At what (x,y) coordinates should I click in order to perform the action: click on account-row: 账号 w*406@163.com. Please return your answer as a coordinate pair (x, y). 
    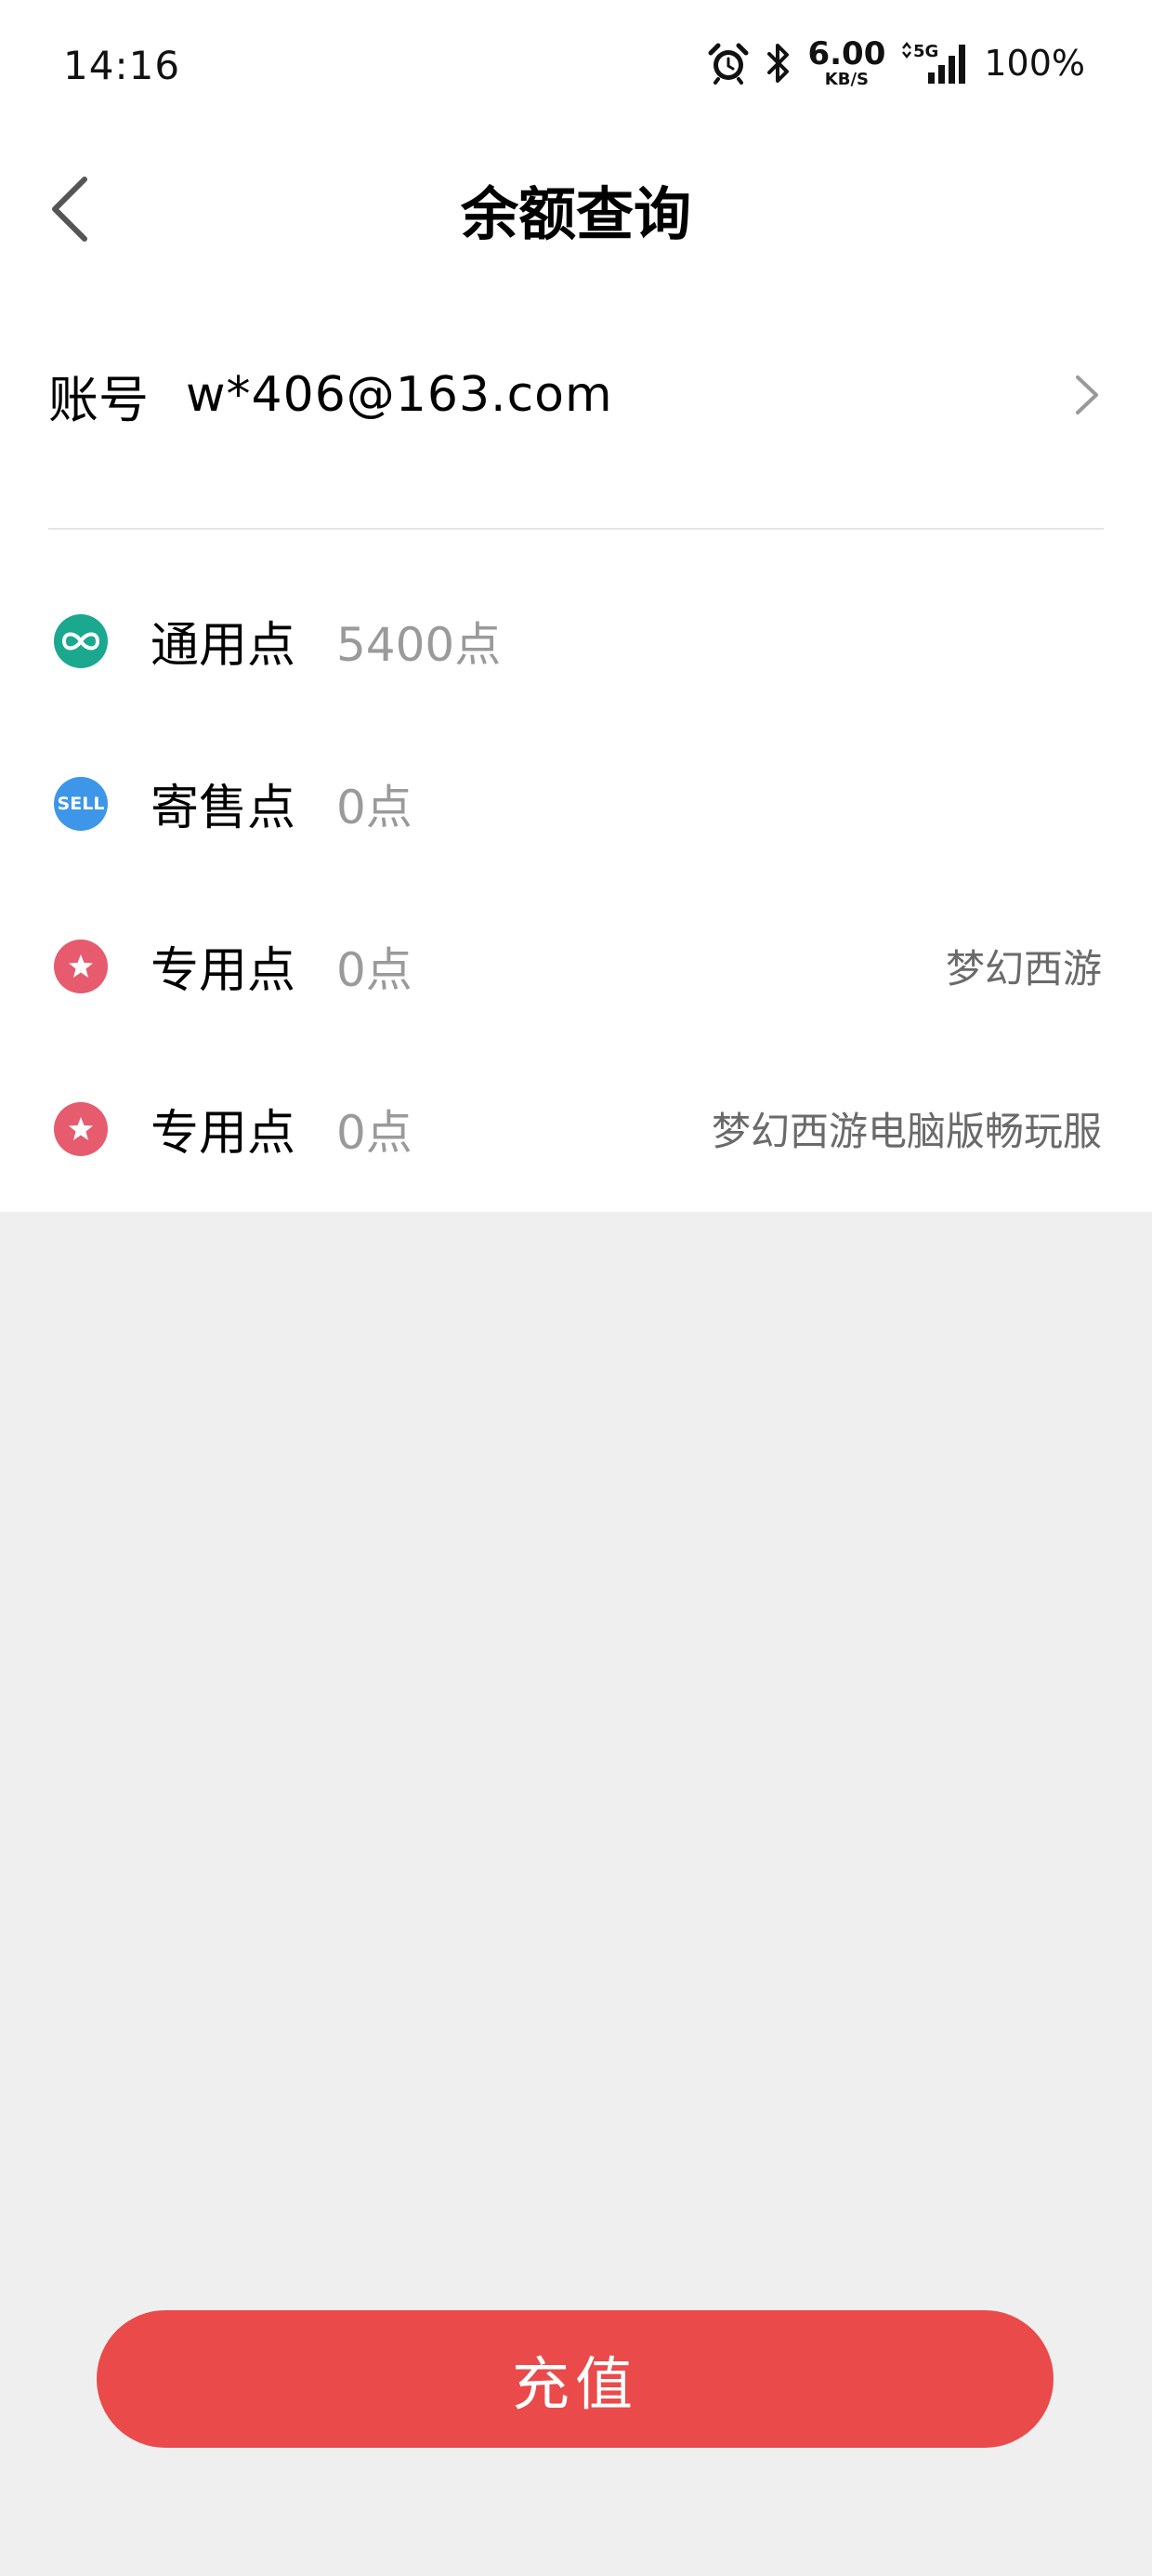
    Looking at the image, I should click on (576, 395).